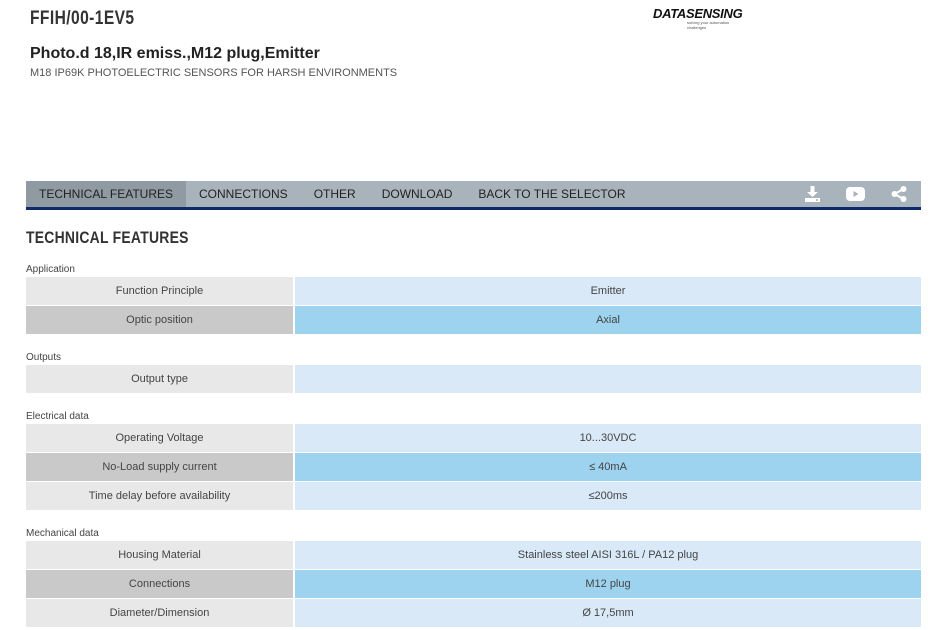  What do you see at coordinates (159, 496) in the screenshot?
I see `spec-label: Time delay before availability` at bounding box center [159, 496].